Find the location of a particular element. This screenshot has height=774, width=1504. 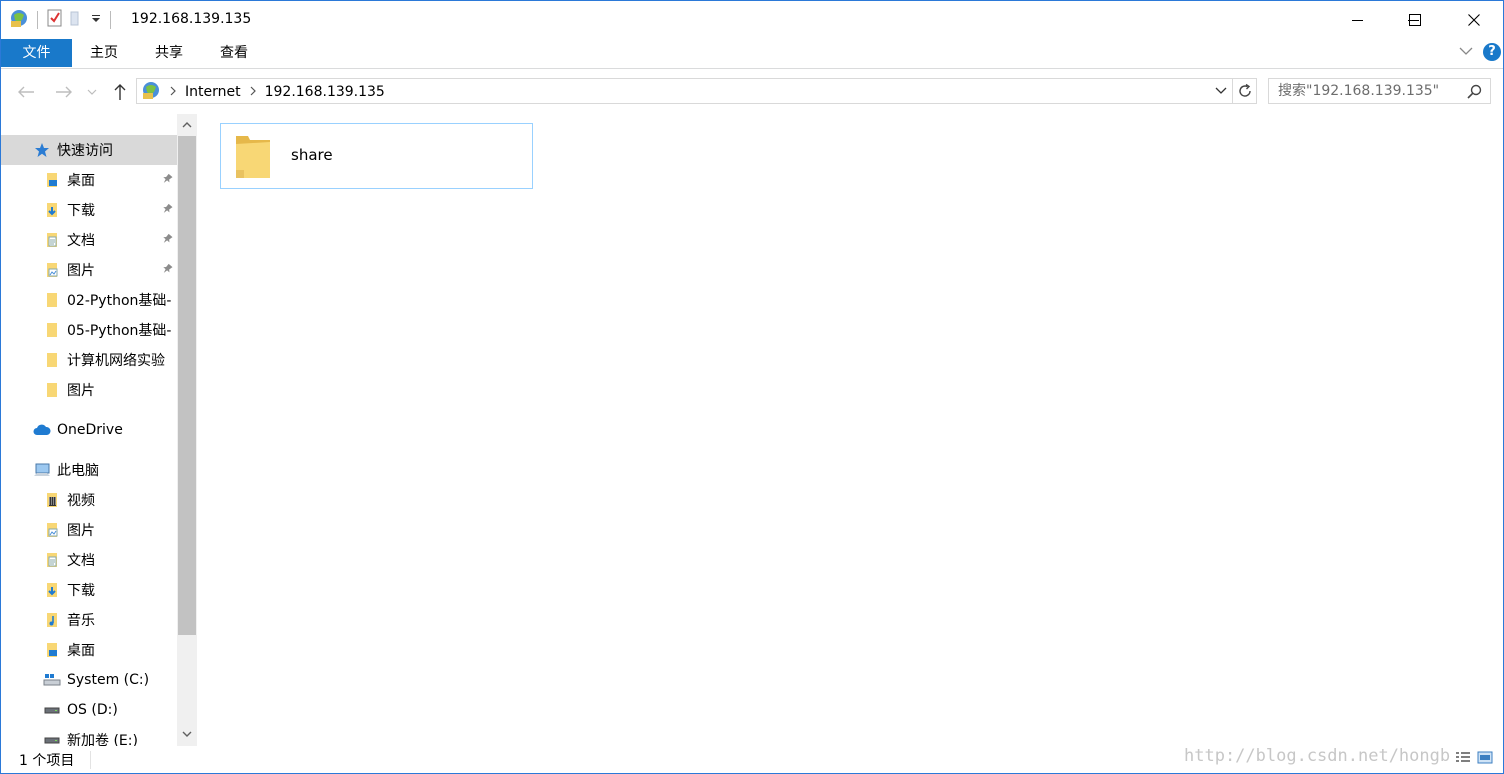

nav-item-folder-pictures: 图片 is located at coordinates (89, 390).